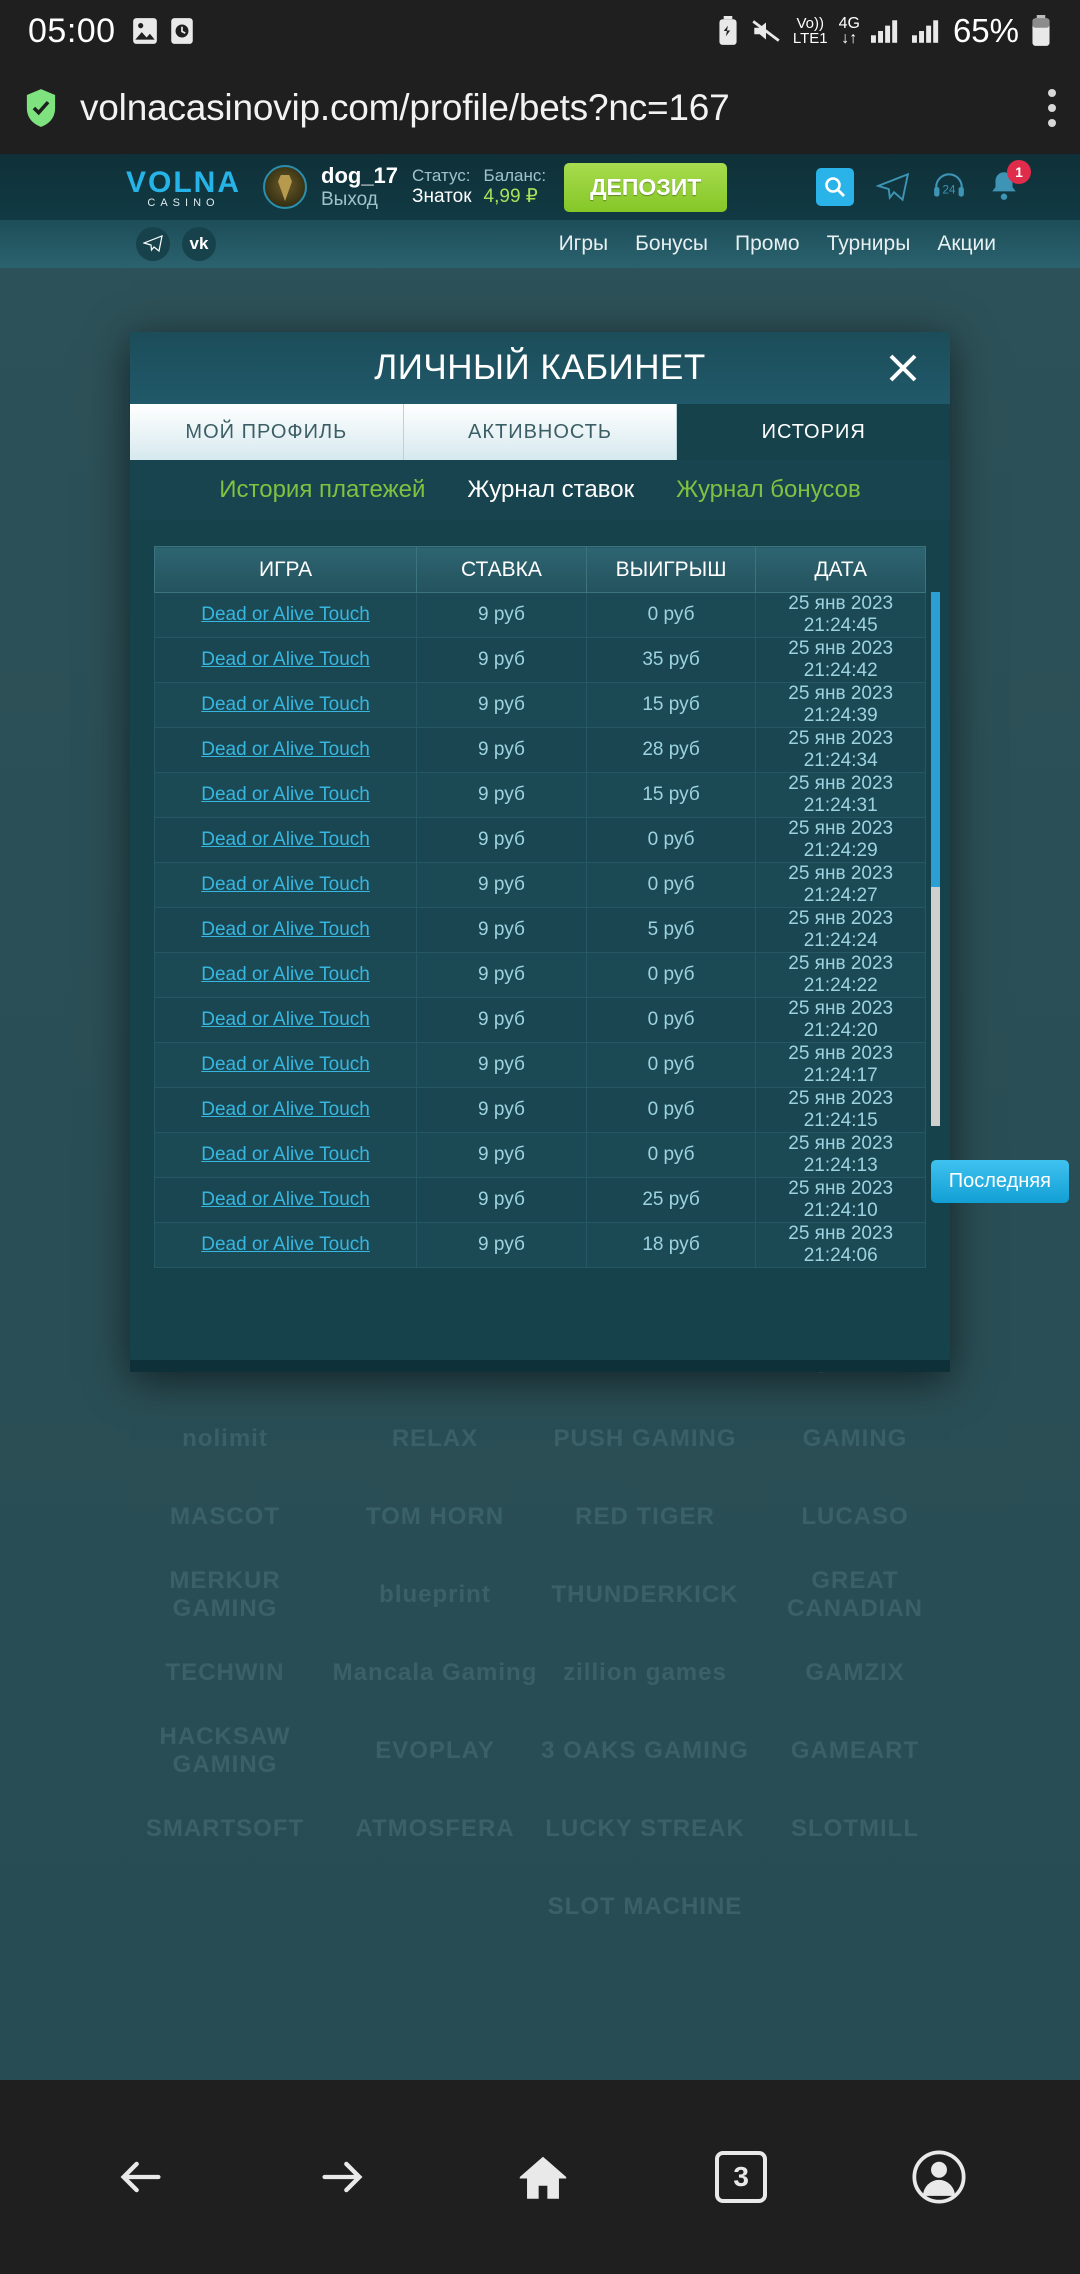 This screenshot has height=2274, width=1080. I want to click on status-right-icons: Vo)) LTE1 4G ↓↑ 65%, so click(884, 31).